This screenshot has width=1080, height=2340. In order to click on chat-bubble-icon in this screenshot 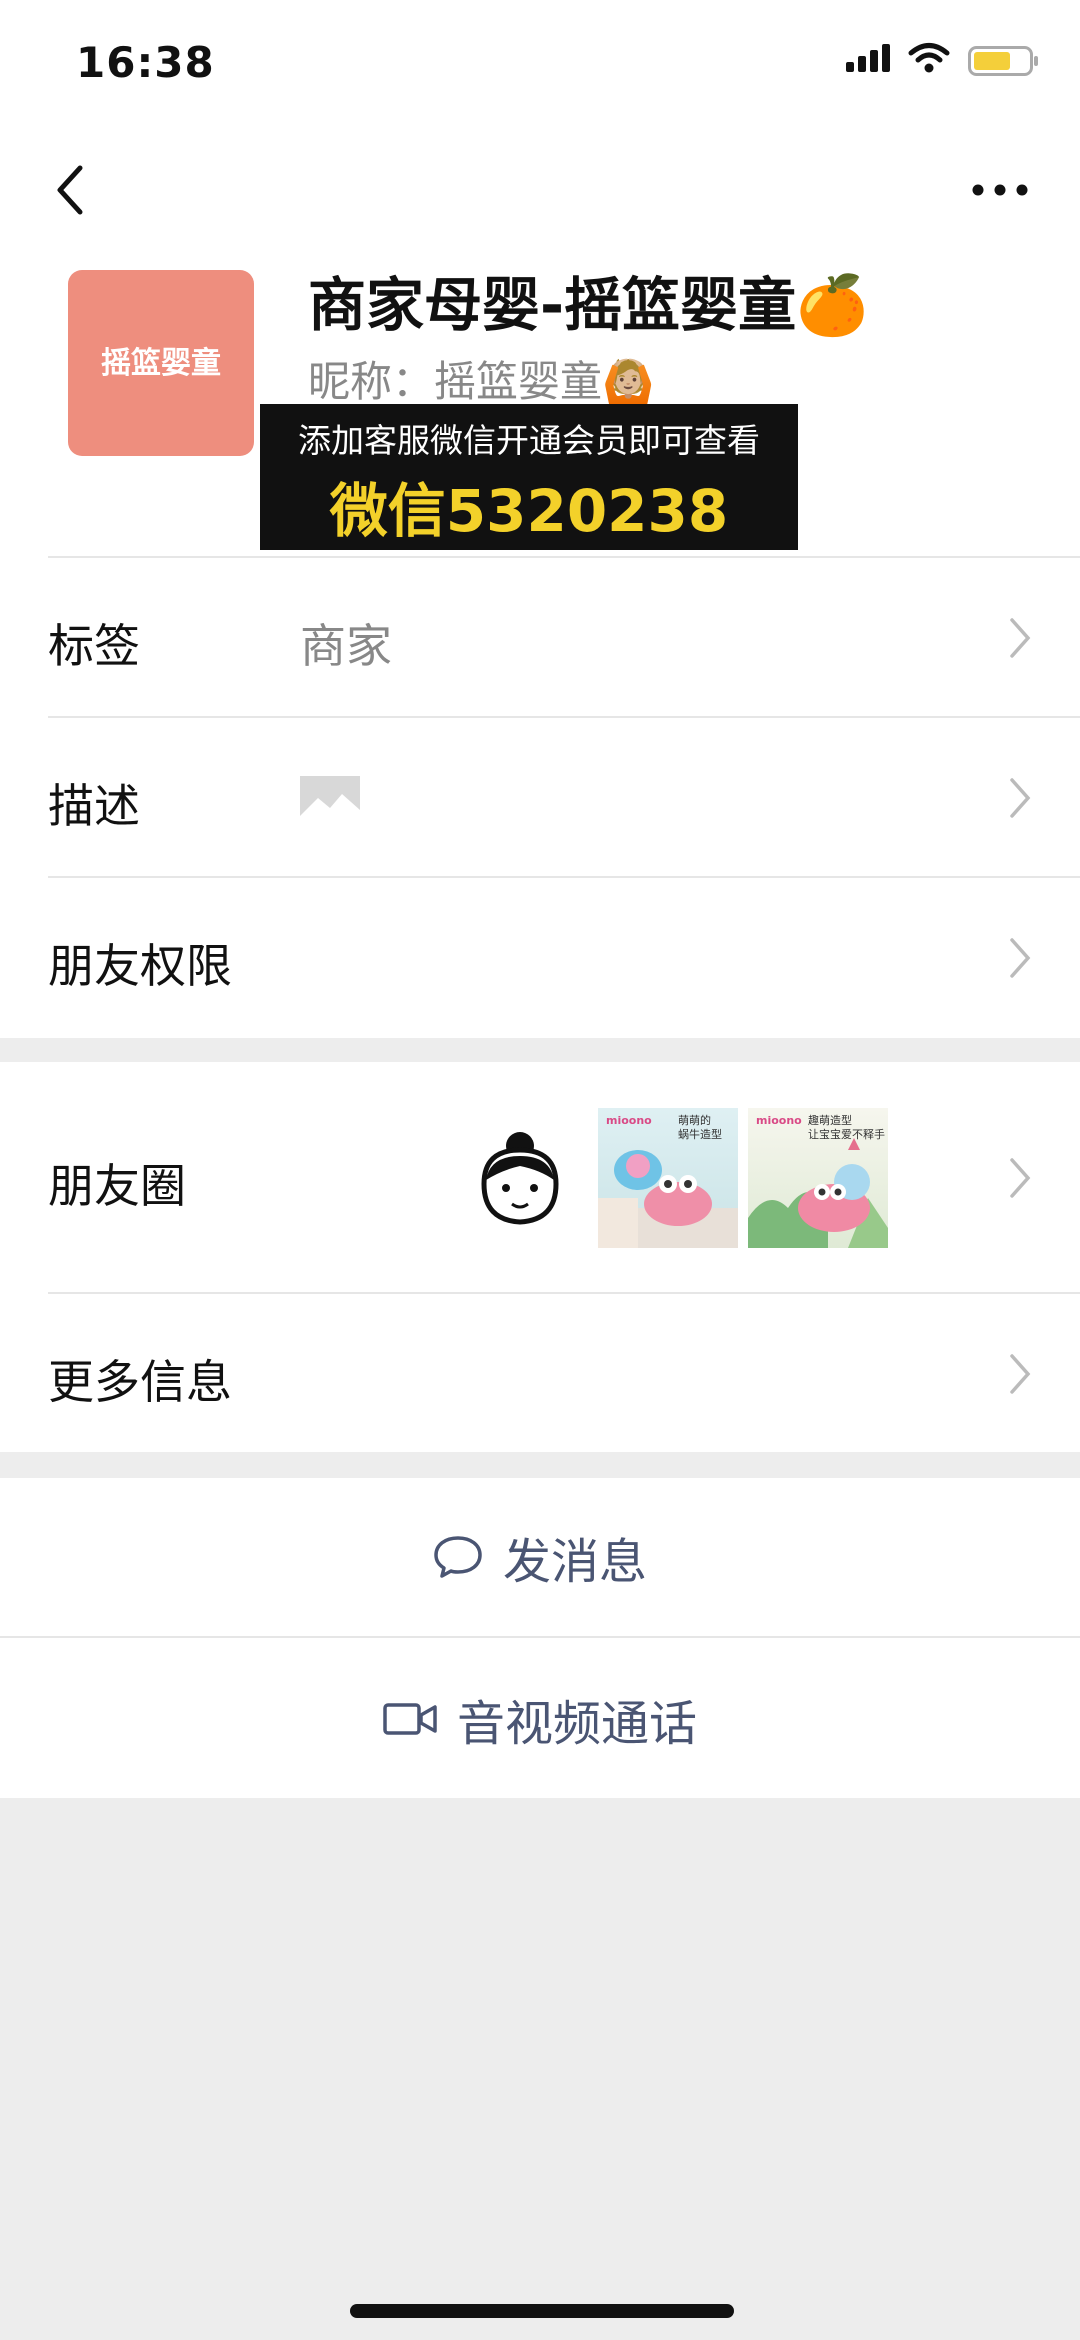, I will do `click(458, 1557)`.